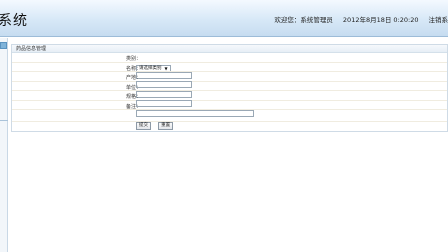  What do you see at coordinates (438, 20) in the screenshot?
I see `logout-link: 注销系` at bounding box center [438, 20].